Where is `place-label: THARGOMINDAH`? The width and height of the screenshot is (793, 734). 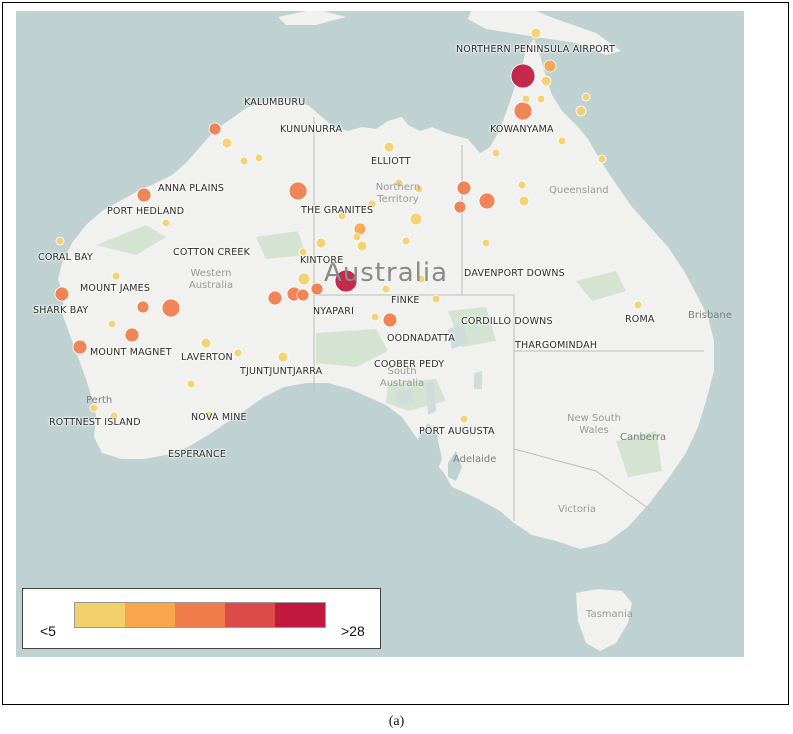
place-label: THARGOMINDAH is located at coordinates (556, 345).